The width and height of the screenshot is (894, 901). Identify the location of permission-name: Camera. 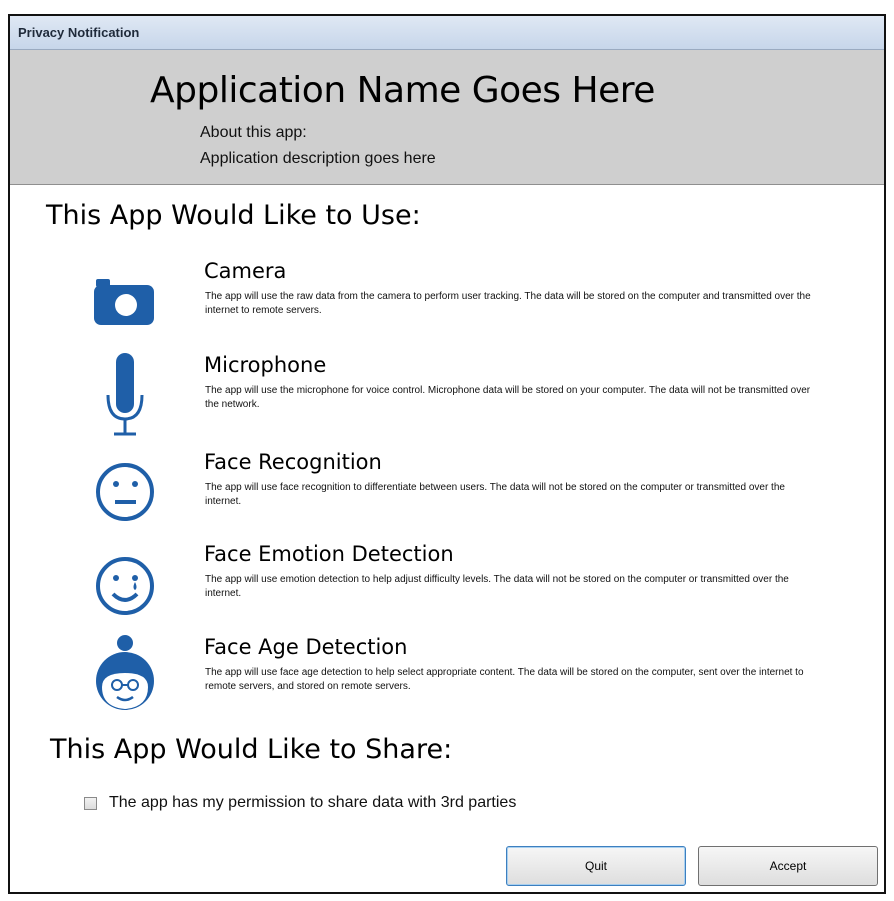
(245, 271).